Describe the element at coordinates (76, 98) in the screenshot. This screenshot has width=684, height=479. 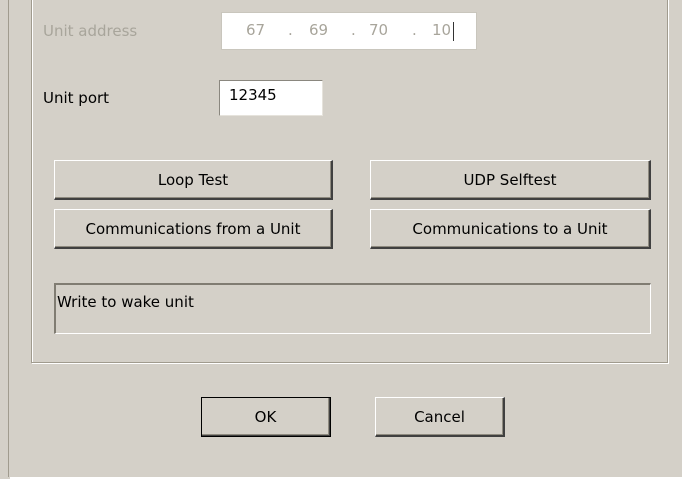
I see `unit-port-label: Unit port` at that location.